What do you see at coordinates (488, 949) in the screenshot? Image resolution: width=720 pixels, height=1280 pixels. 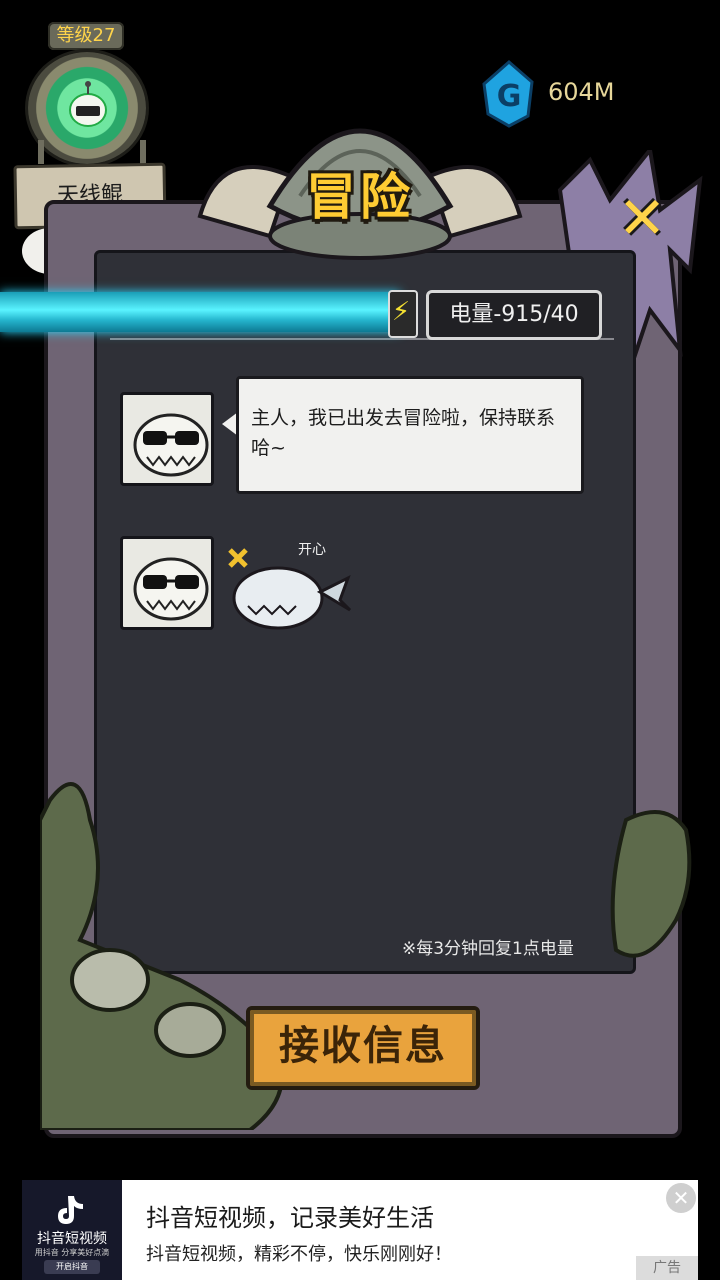 I see `energy-regen-note: ※每3分钟回复1点电量` at bounding box center [488, 949].